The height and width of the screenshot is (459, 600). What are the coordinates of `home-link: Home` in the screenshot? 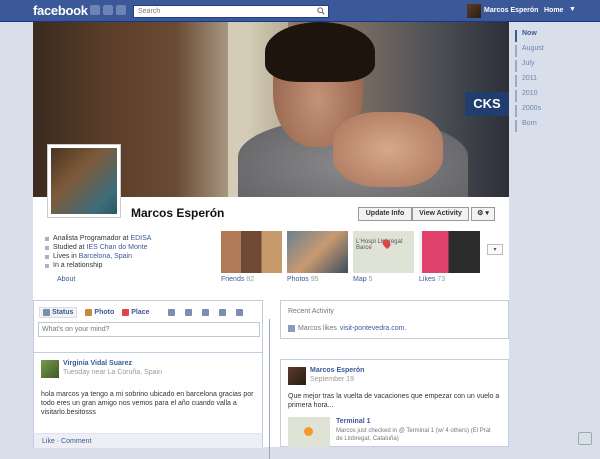 It's located at (553, 10).